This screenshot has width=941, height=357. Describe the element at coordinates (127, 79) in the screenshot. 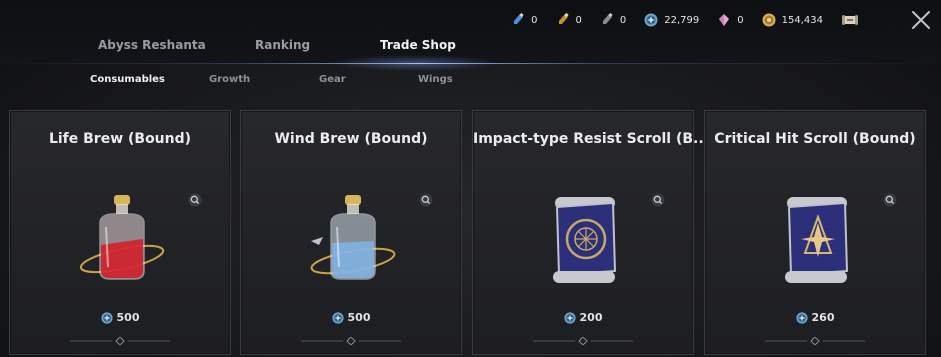

I see `subtab-consumables: Consumables` at that location.